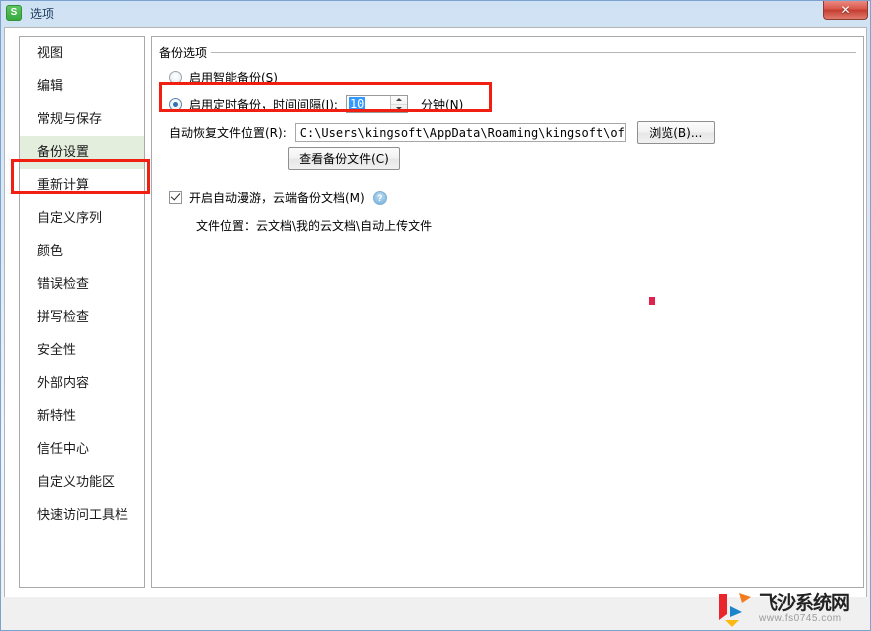 This screenshot has height=631, width=871. I want to click on sidebar-item-1: 编辑, so click(82, 86).